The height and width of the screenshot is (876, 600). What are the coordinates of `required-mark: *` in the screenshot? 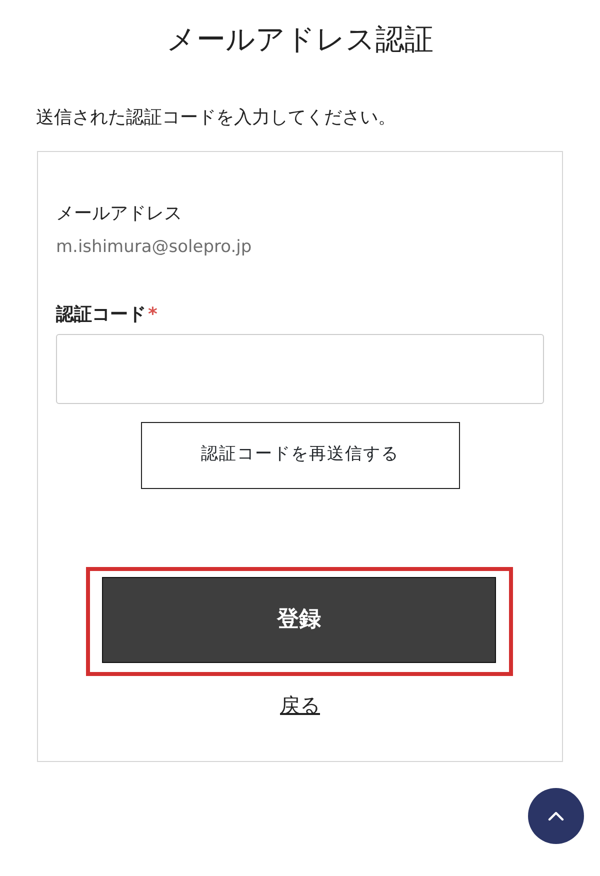 It's located at (153, 314).